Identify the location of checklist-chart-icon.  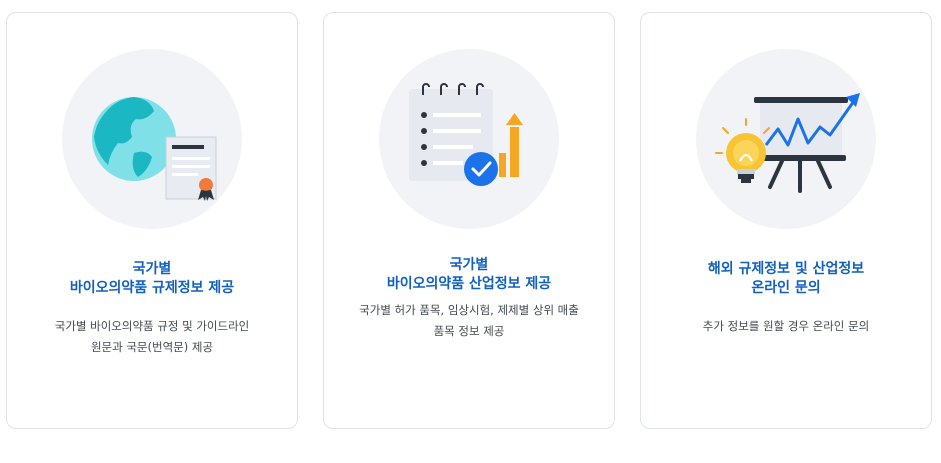
(466, 134).